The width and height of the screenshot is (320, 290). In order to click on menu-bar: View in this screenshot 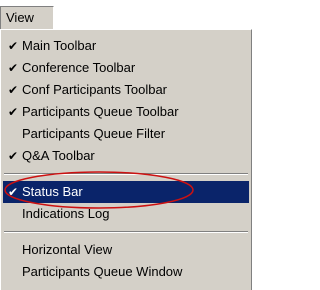, I will do `click(129, 15)`.